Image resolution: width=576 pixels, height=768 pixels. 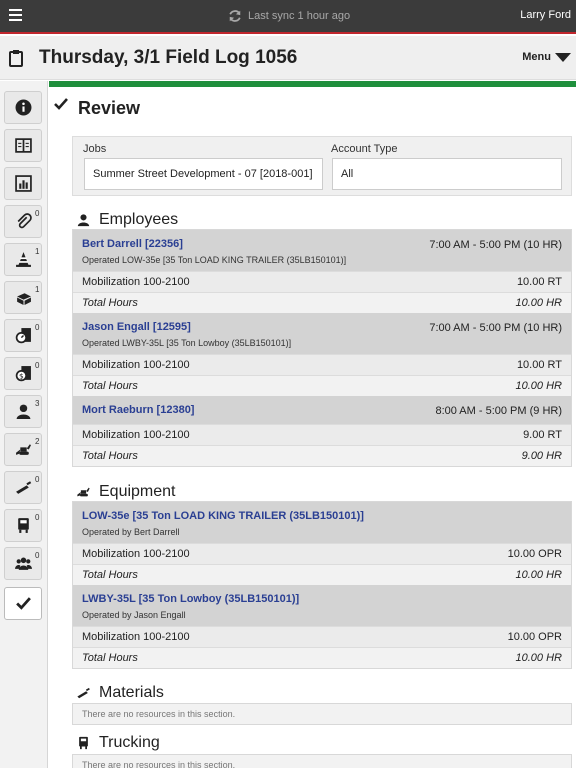 I want to click on empty-message: There are no resources in this section., so click(x=322, y=761).